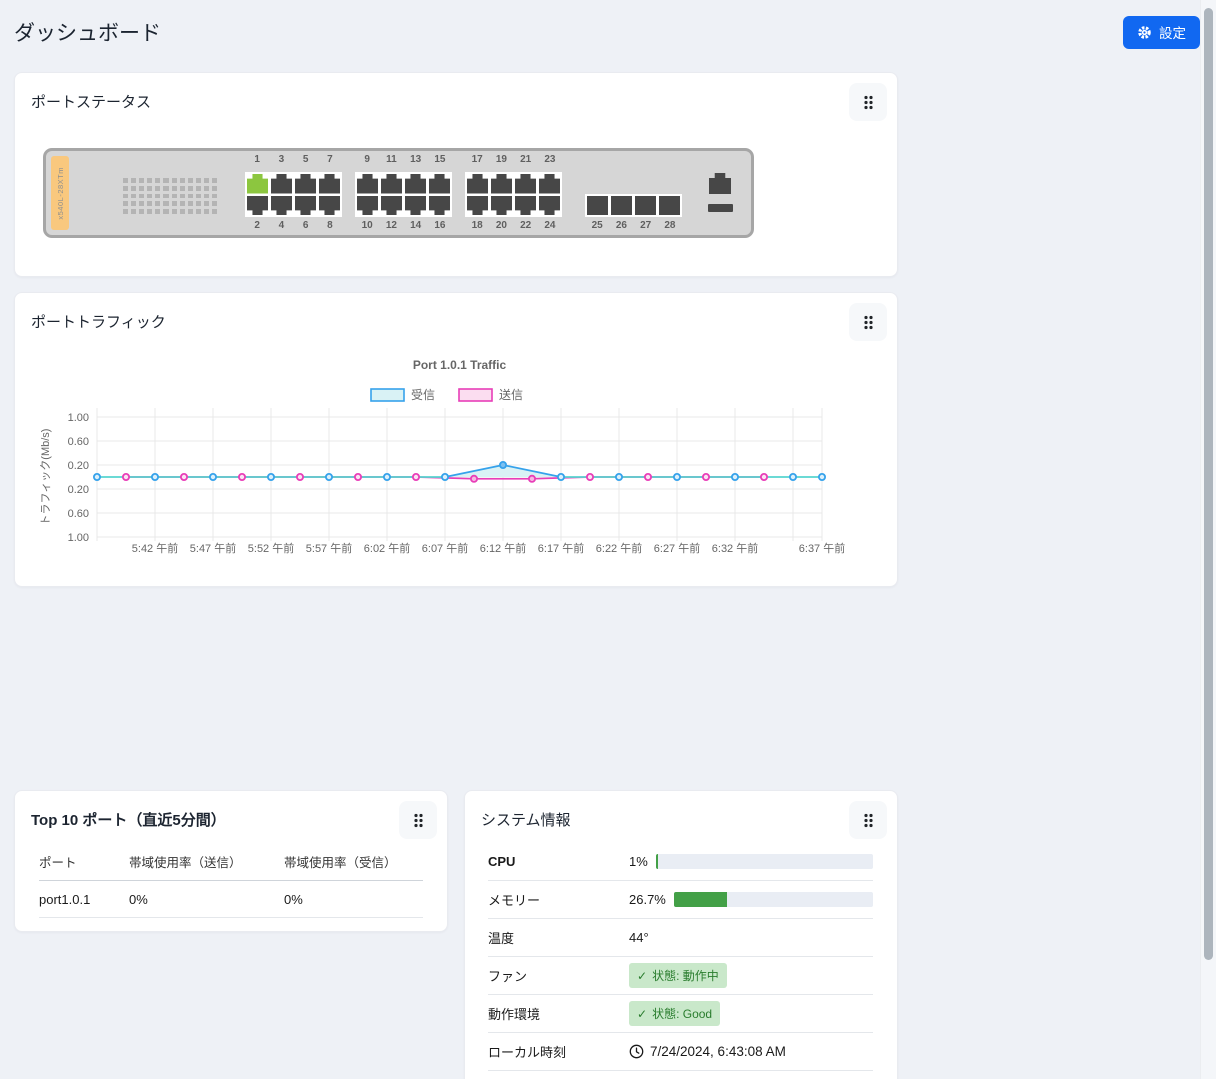  Describe the element at coordinates (526, 225) in the screenshot. I see `port-number-22: 22` at that location.